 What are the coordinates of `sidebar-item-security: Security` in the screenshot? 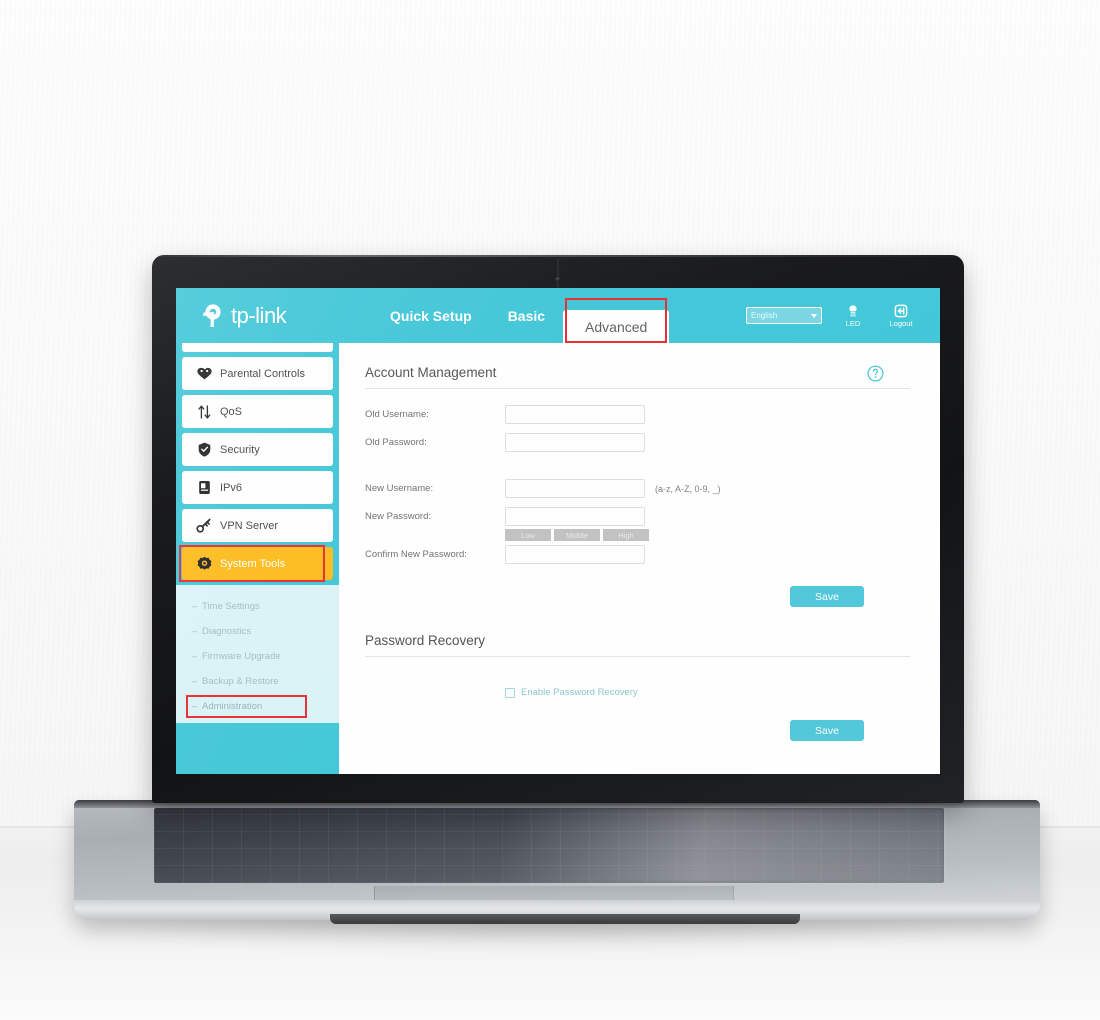 It's located at (257, 449).